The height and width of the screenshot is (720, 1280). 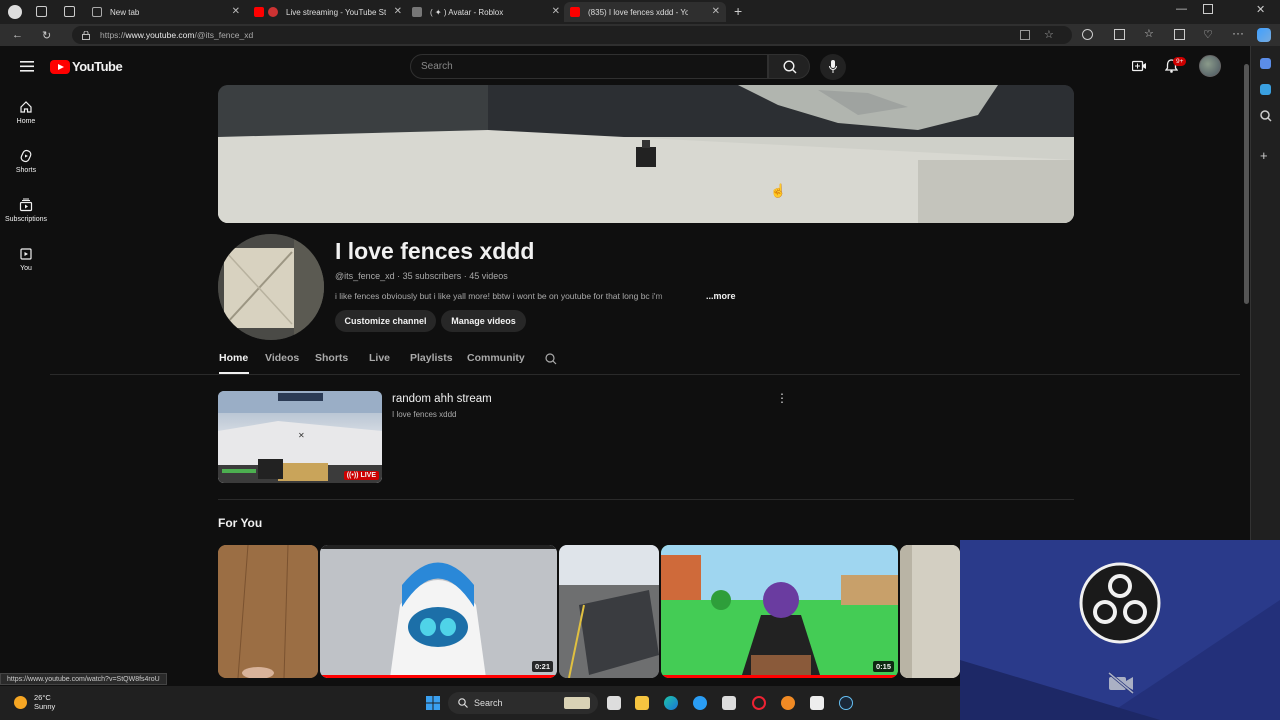 I want to click on refresh-icon: ↻, so click(x=46, y=35).